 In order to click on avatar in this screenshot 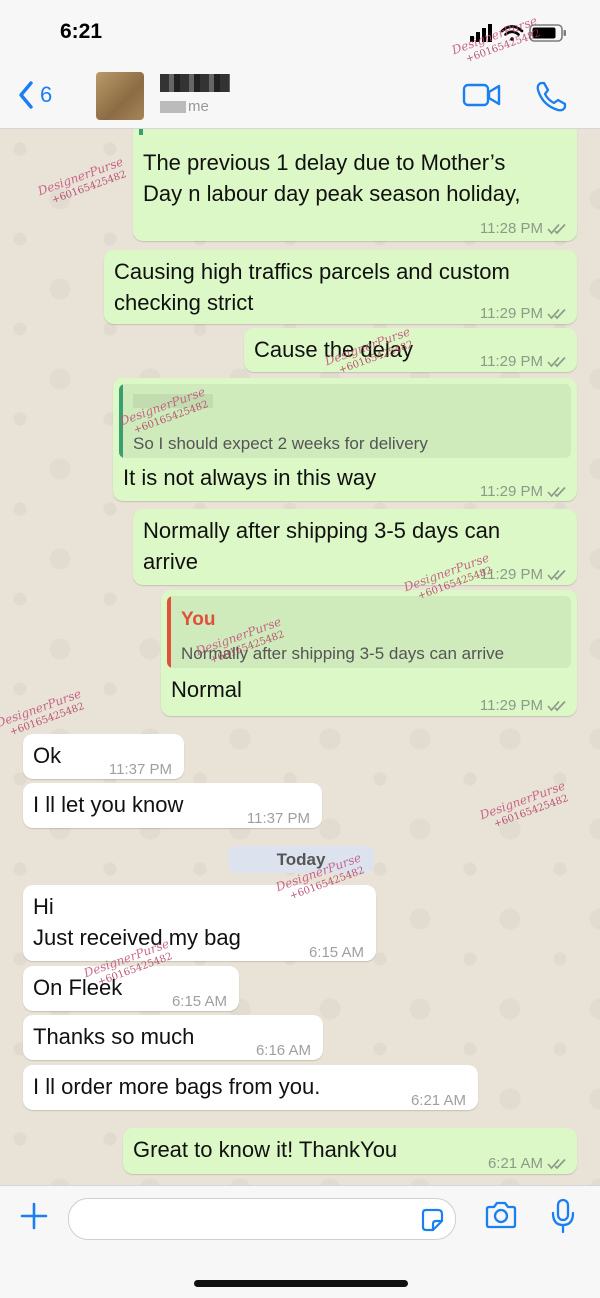, I will do `click(120, 96)`.